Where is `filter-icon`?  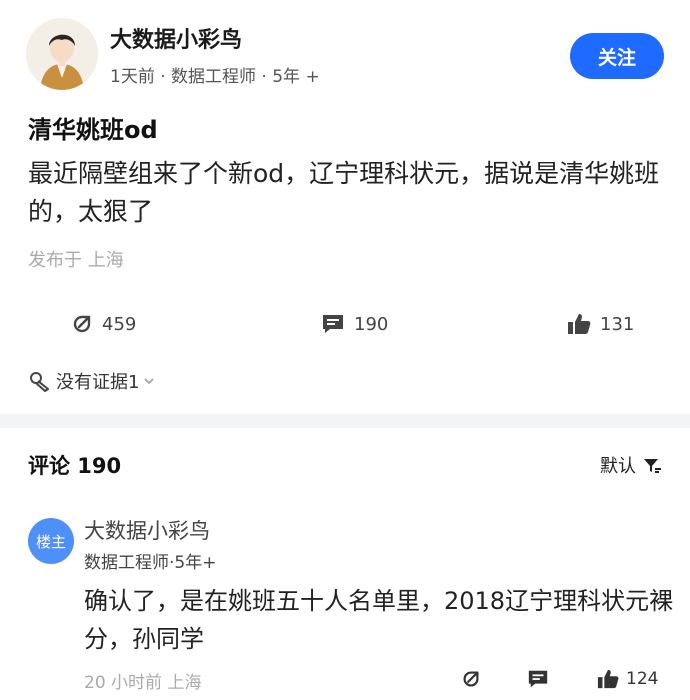 filter-icon is located at coordinates (652, 466).